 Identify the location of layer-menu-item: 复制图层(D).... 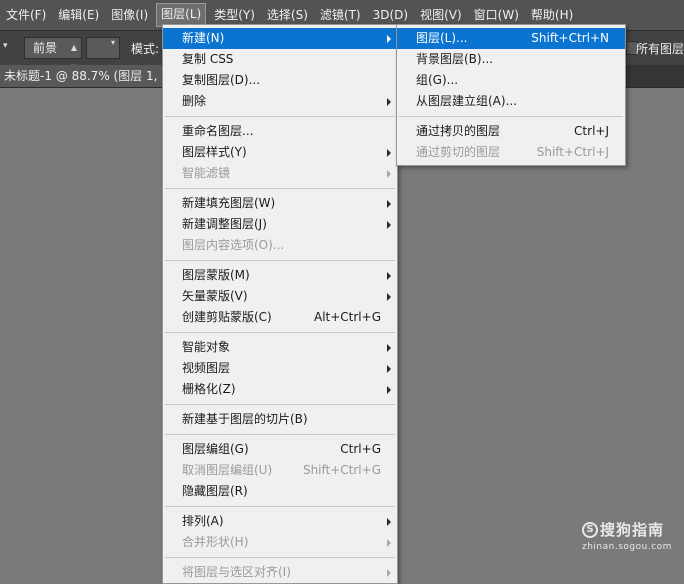
(280, 80).